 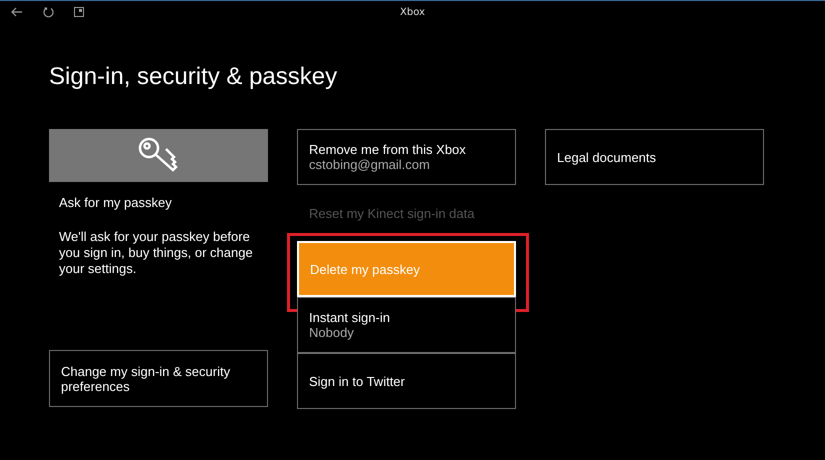 What do you see at coordinates (158, 378) in the screenshot?
I see `preferences-tile: Change my sign-in & security preferences` at bounding box center [158, 378].